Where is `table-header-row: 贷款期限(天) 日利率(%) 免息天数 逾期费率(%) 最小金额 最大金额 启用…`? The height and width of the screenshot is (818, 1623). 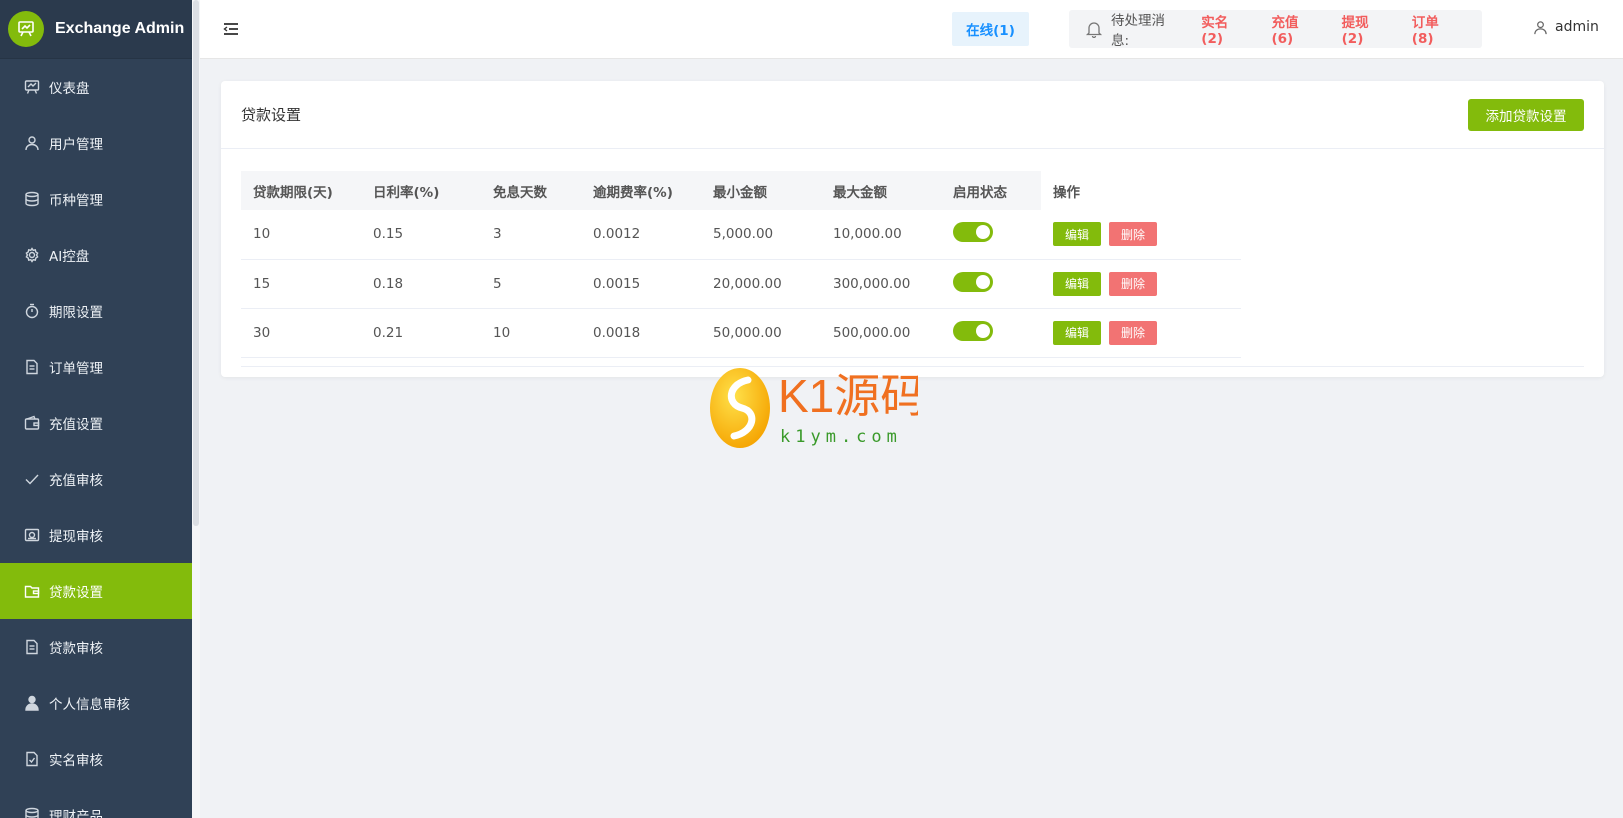
table-header-row: 贷款期限(天) 日利率(%) 免息天数 逾期费率(%) 最小金额 最大金额 启用… is located at coordinates (741, 190).